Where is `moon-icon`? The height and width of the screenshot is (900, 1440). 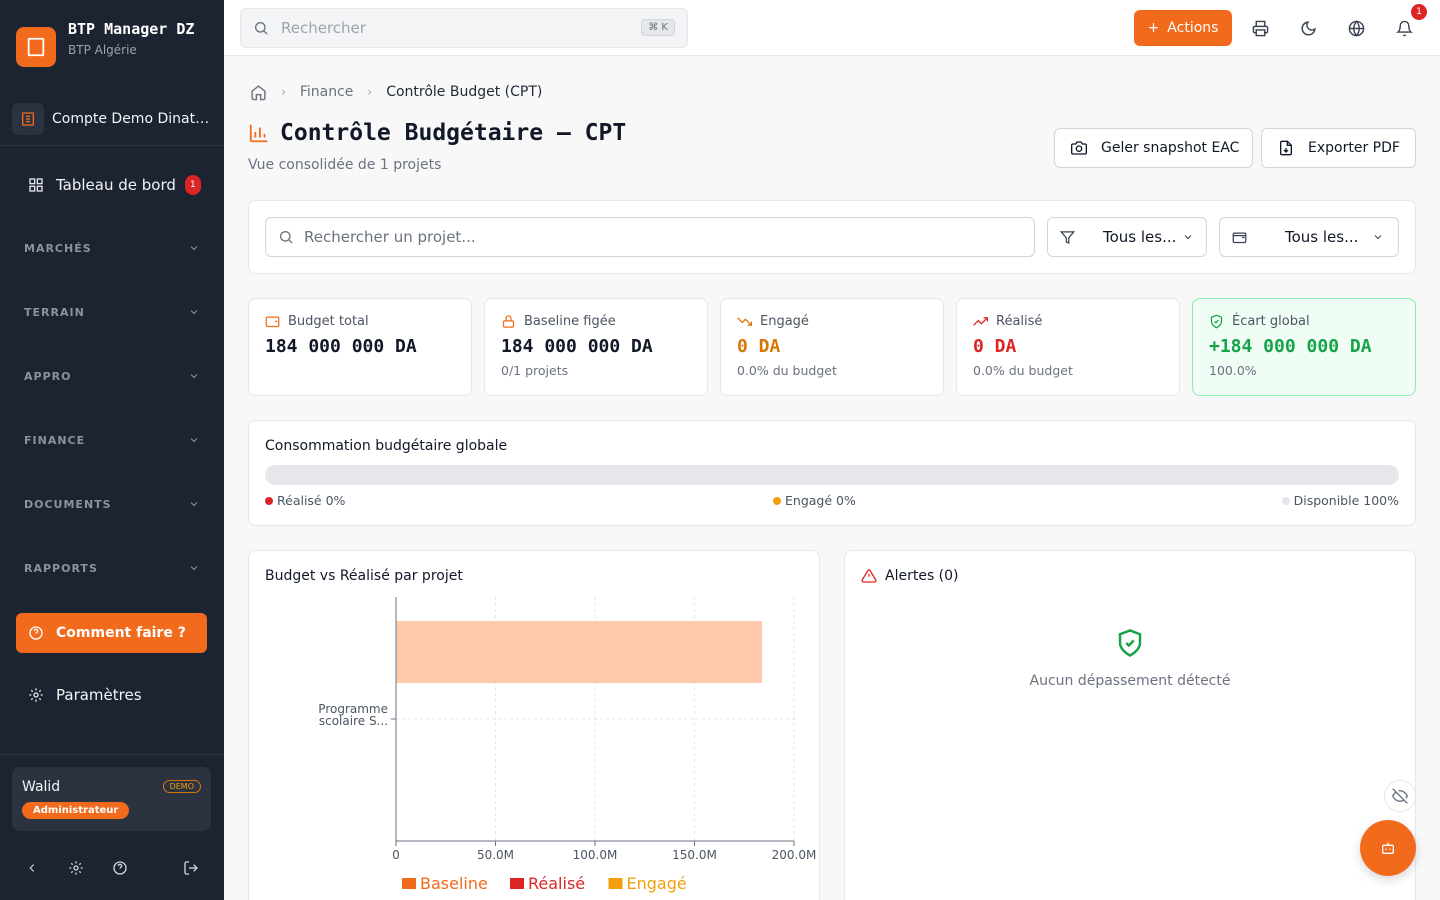 moon-icon is located at coordinates (1308, 28).